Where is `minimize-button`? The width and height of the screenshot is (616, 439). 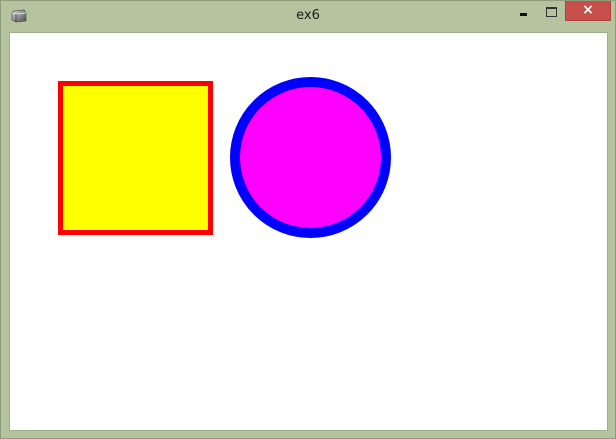
minimize-button is located at coordinates (524, 11).